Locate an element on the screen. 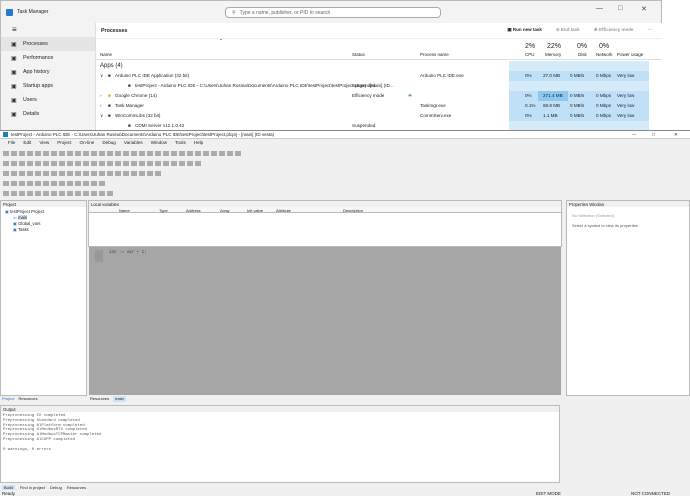 The image size is (690, 496). end-task-button: ⊘ End task is located at coordinates (568, 30).